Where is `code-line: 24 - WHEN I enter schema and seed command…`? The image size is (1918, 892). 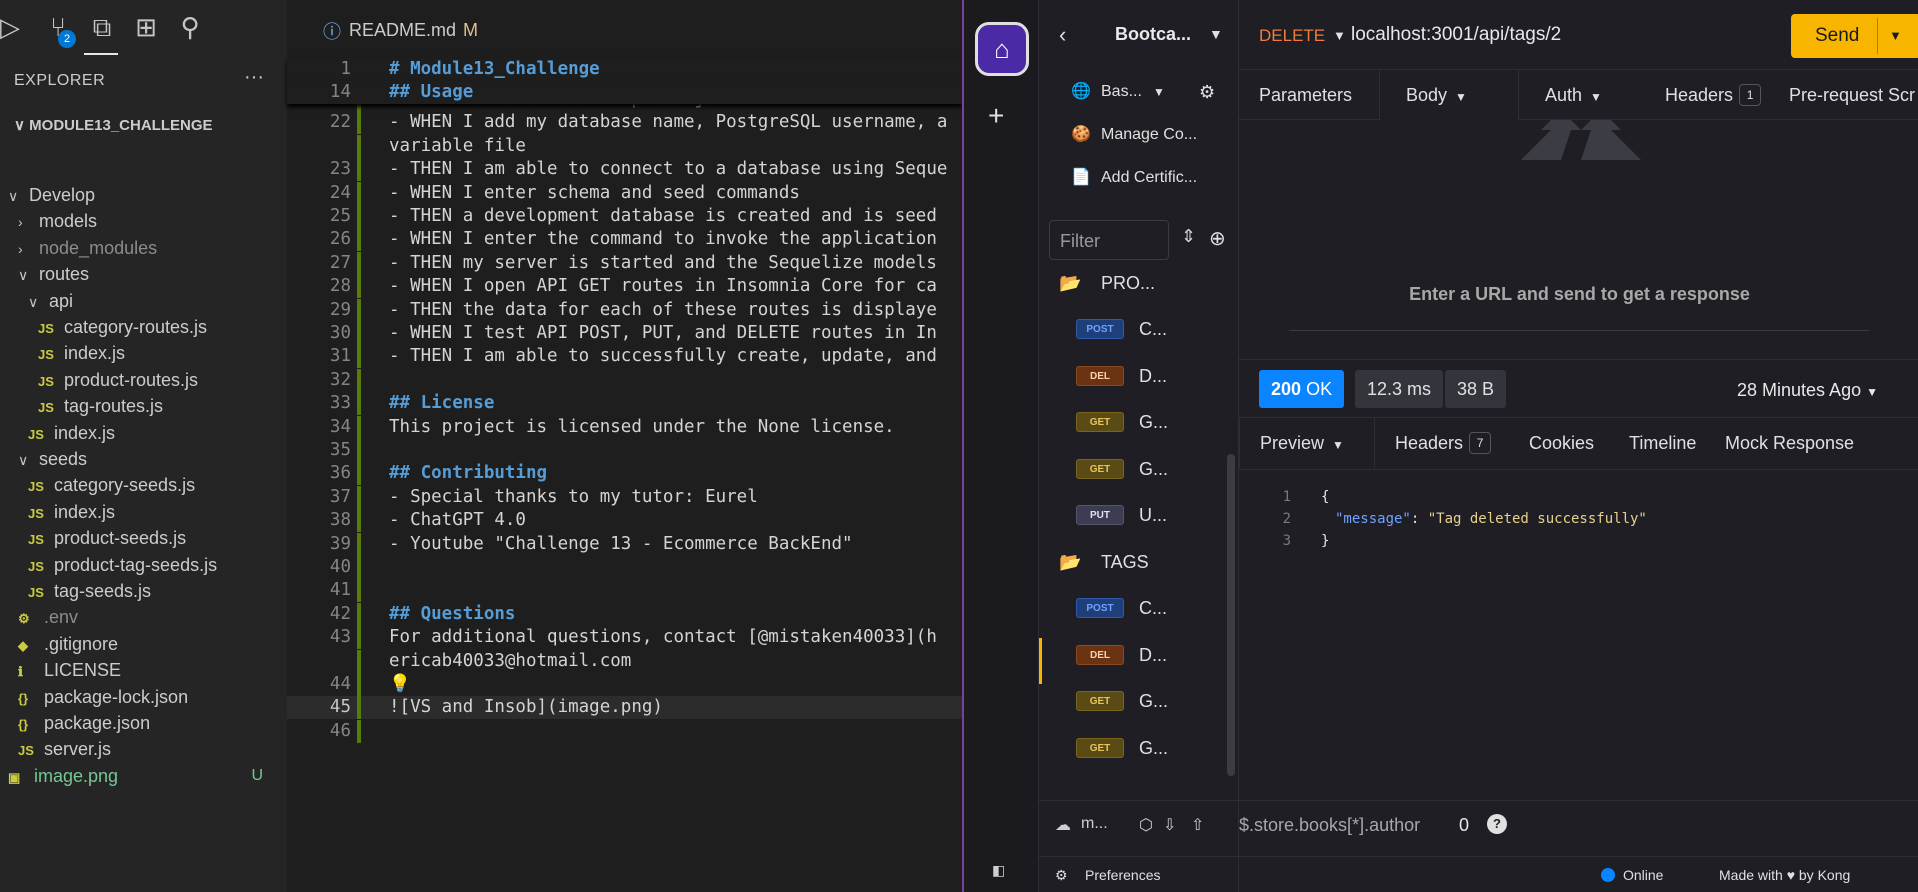 code-line: 24 - WHEN I enter schema and seed command… is located at coordinates (624, 193).